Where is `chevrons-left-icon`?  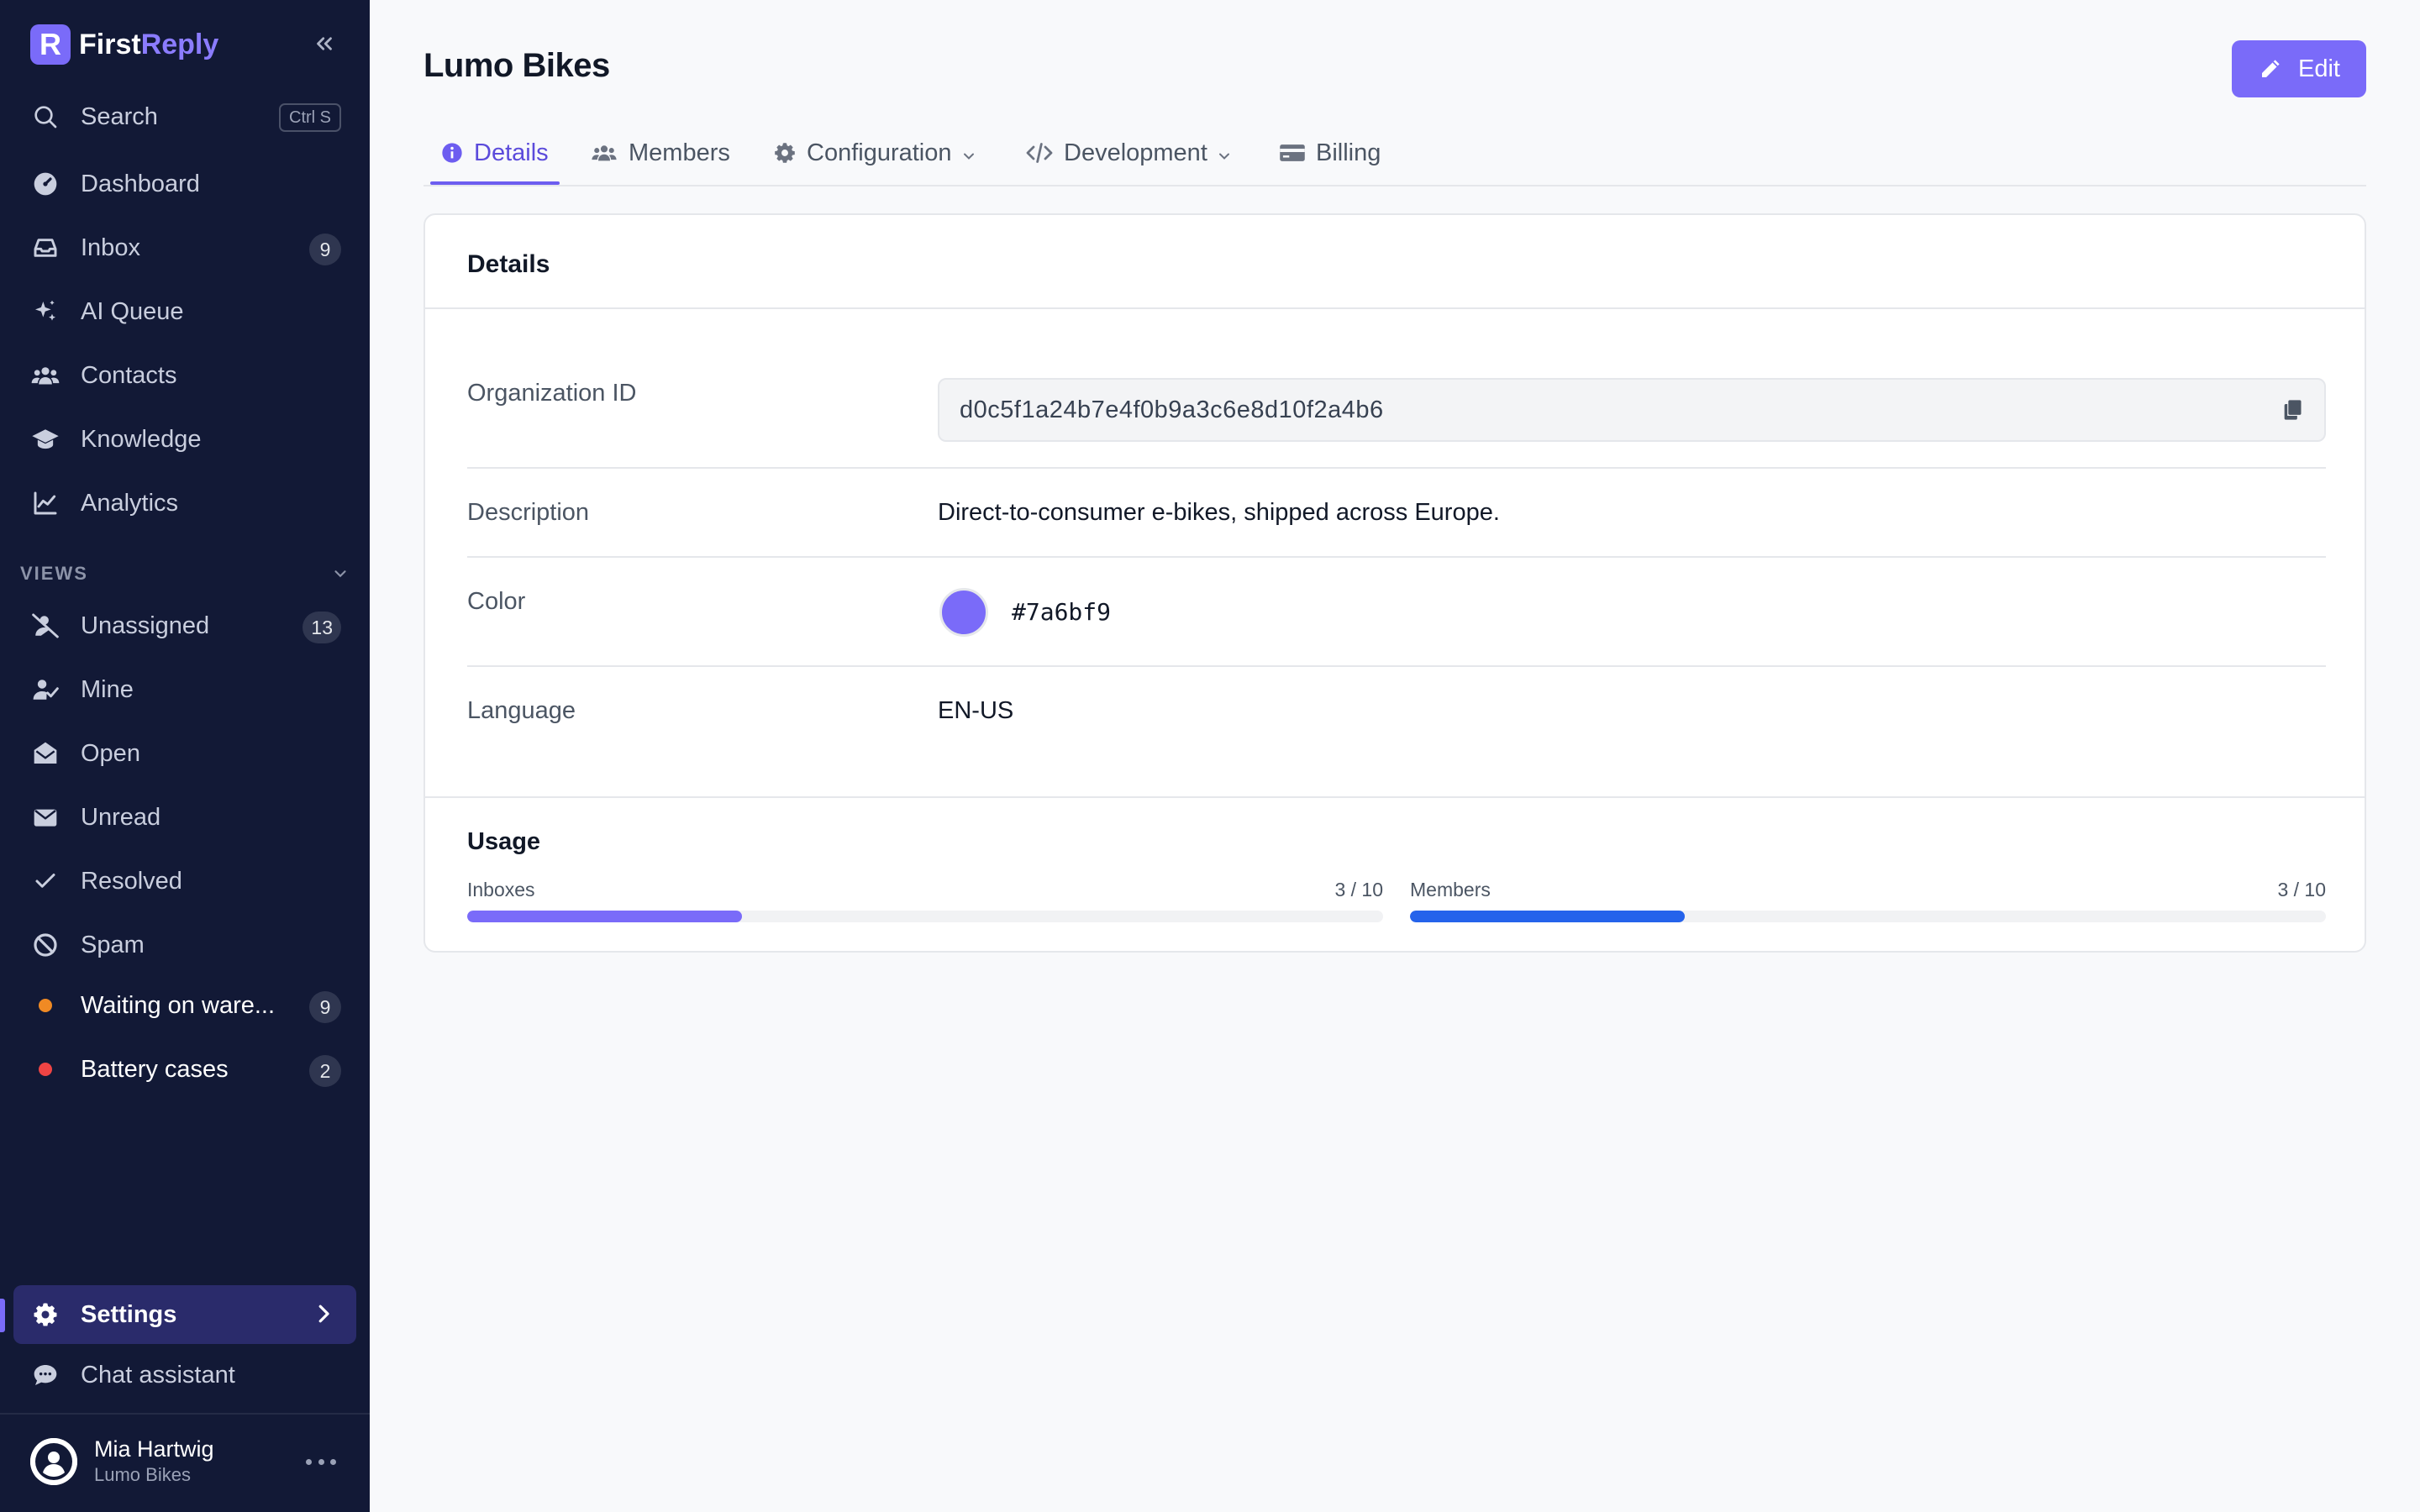
chevrons-left-icon is located at coordinates (324, 43).